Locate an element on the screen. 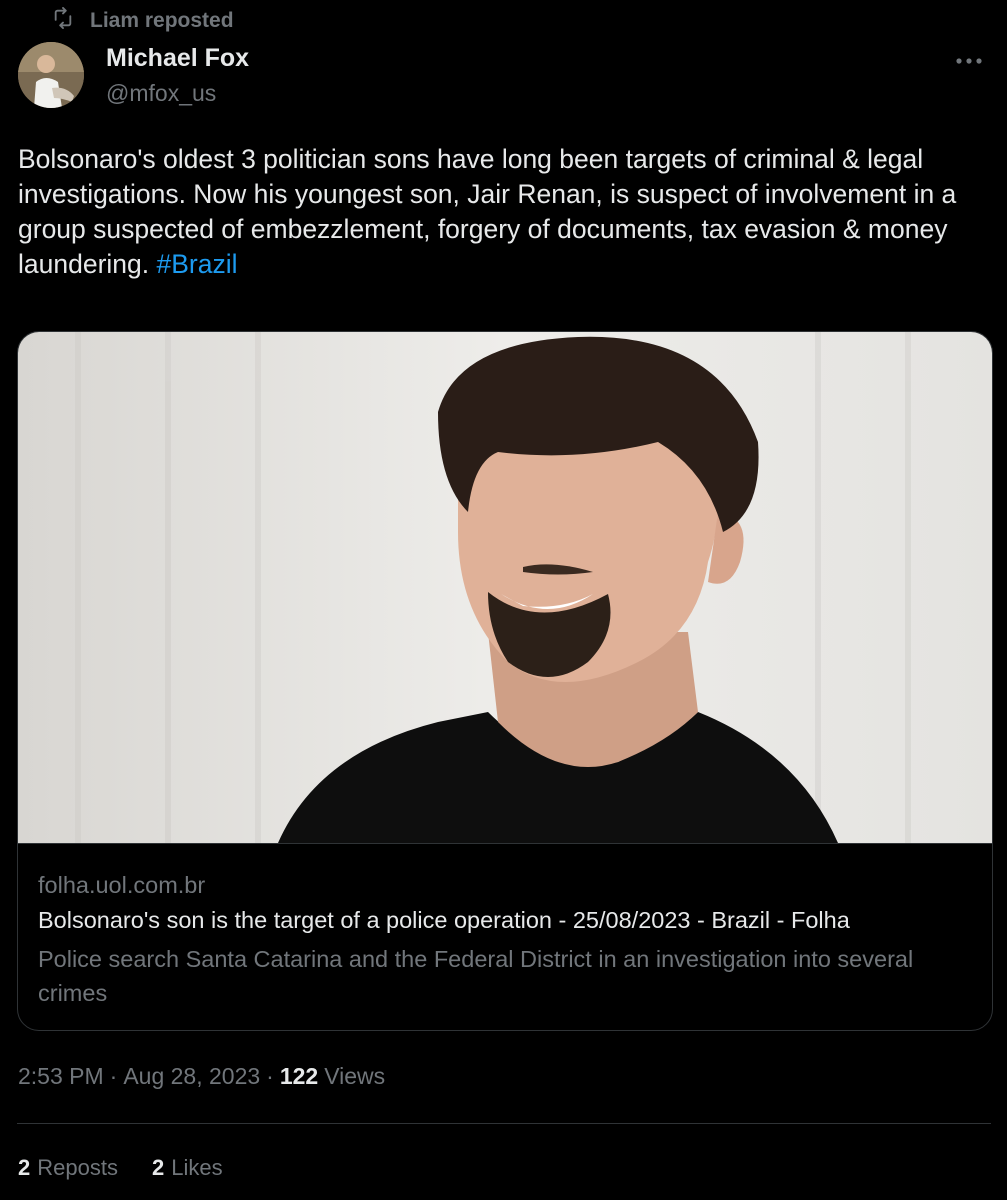 The image size is (1007, 1200). more-options-button is located at coordinates (969, 61).